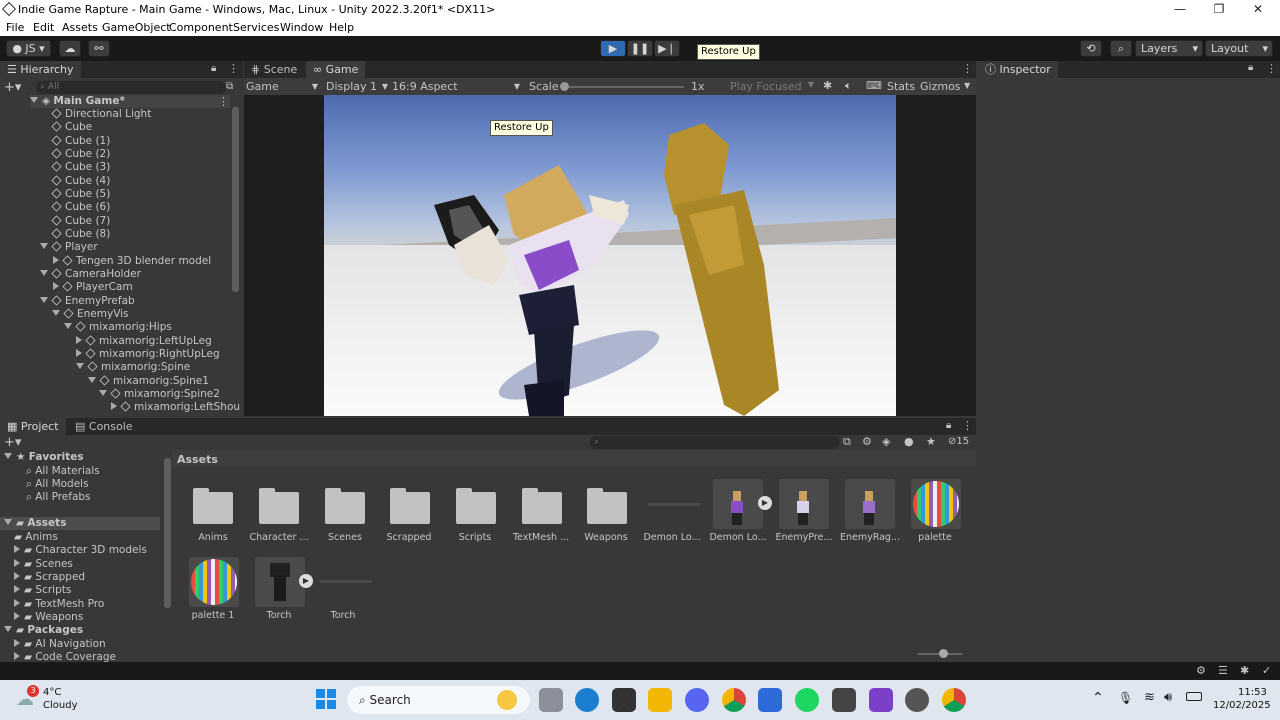  I want to click on hierarchy-item: Tengen 3D blender model, so click(132, 261).